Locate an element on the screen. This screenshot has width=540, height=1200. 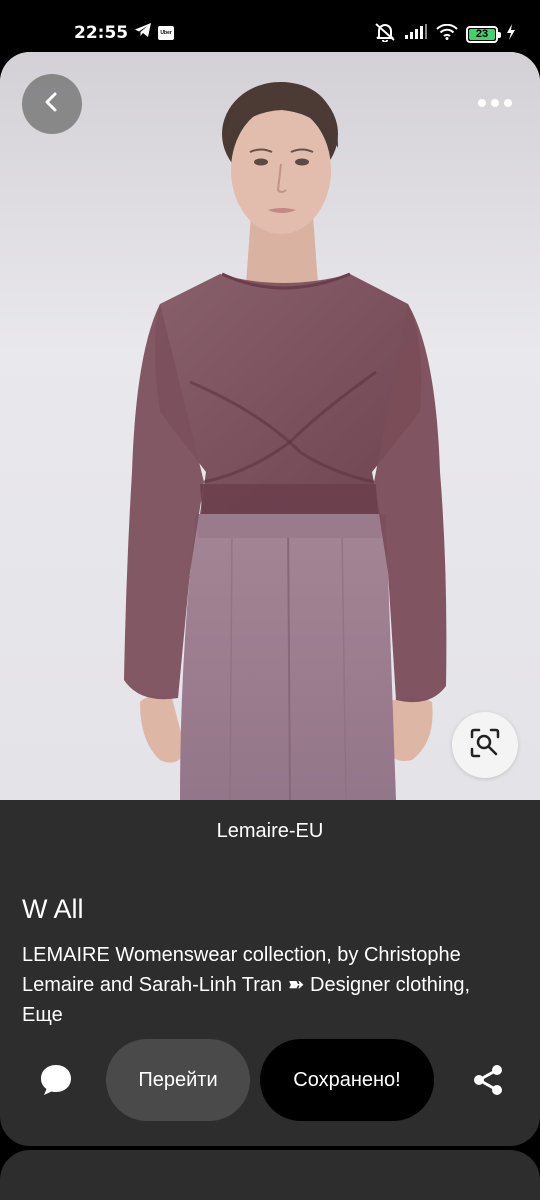
read-more-link: Еще is located at coordinates (272, 1015).